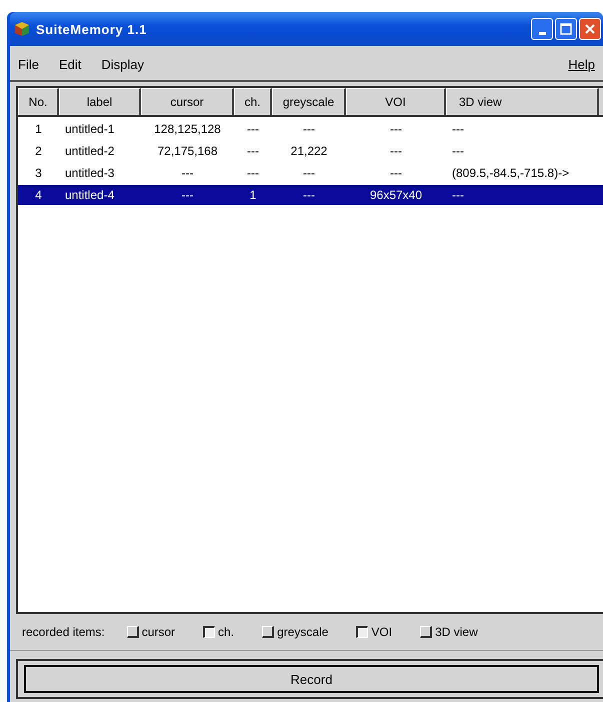 The image size is (603, 702). Describe the element at coordinates (63, 632) in the screenshot. I see `recorded-items-label: recorded items:` at that location.